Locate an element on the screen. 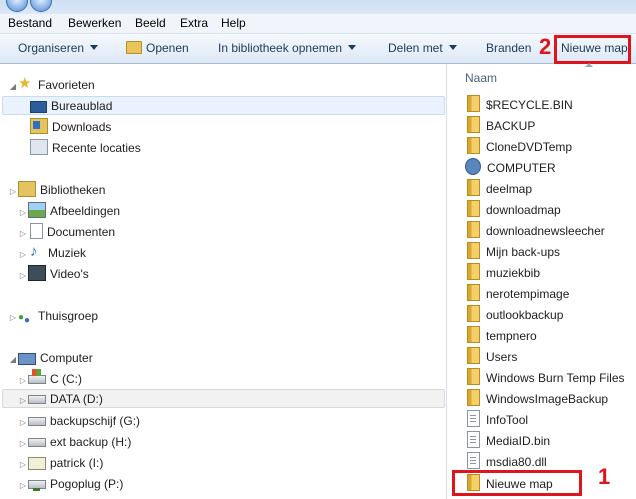 This screenshot has height=499, width=636. expanded-arrow-icon: ◢ is located at coordinates (13, 86).